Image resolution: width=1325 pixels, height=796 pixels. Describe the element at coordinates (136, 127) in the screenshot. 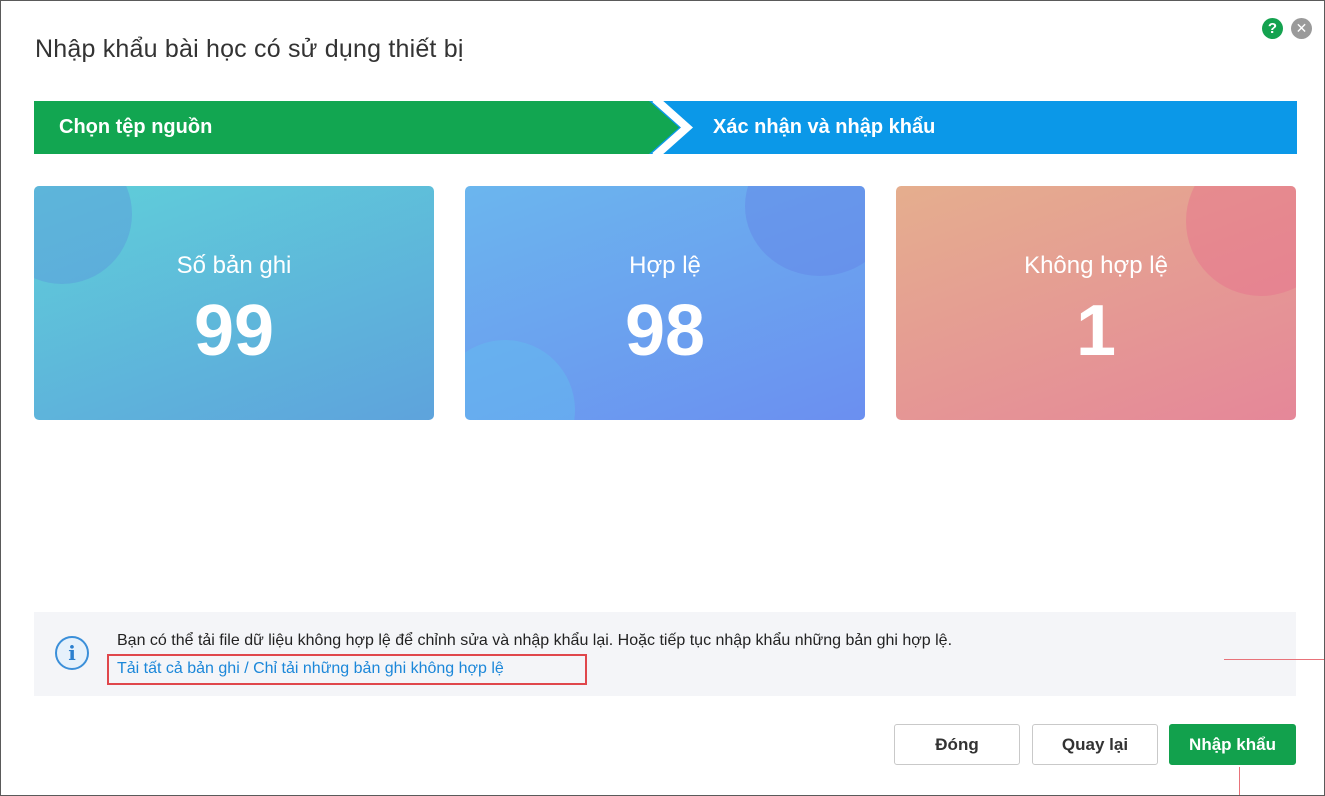

I see `step-1-label: Chọn tệp nguồn` at that location.